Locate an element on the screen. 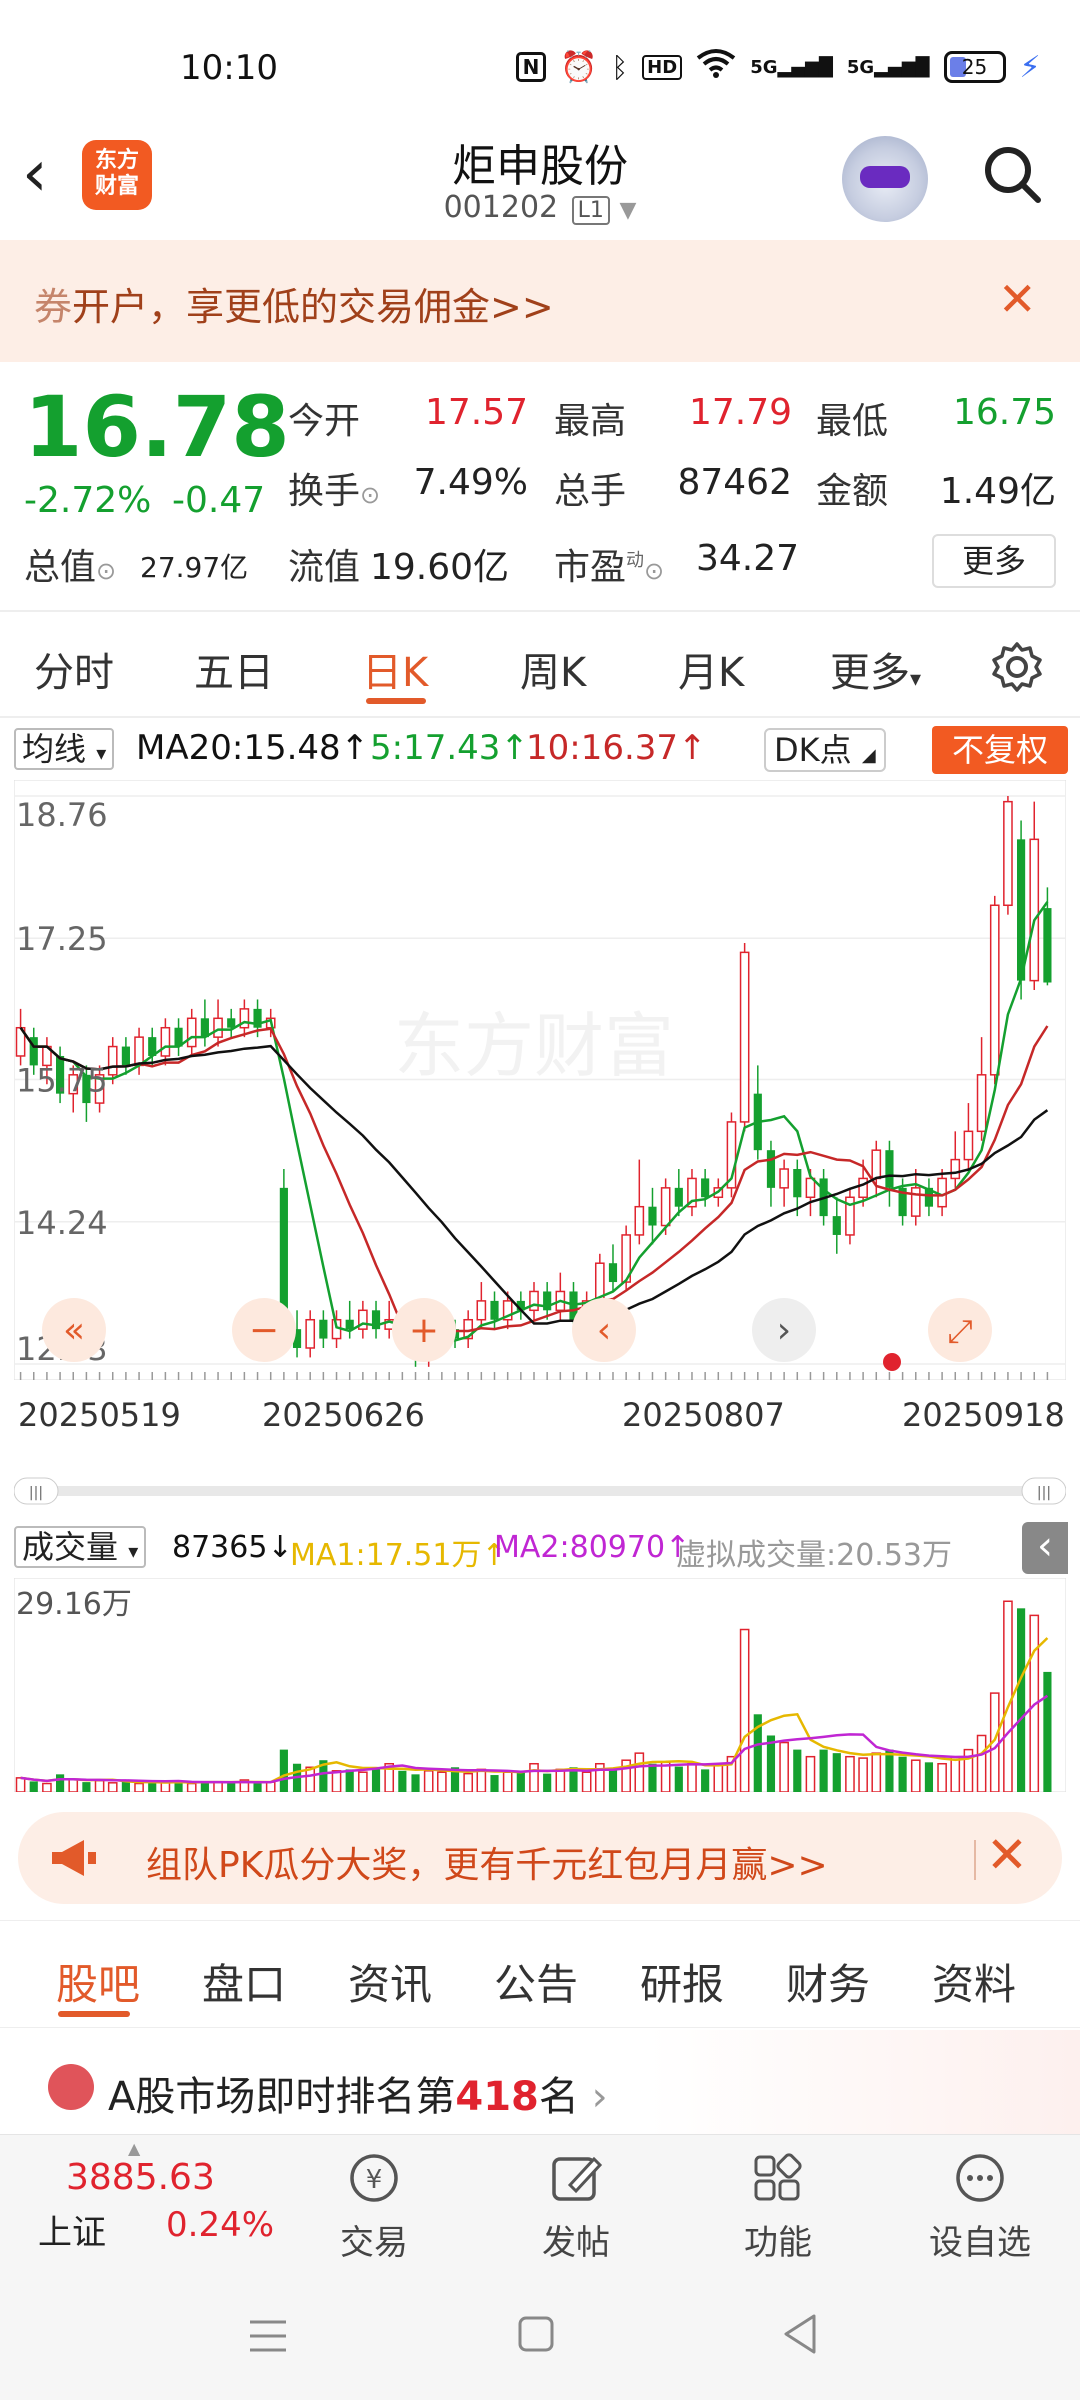  turnover-label: 换手⊙ is located at coordinates (334, 491).